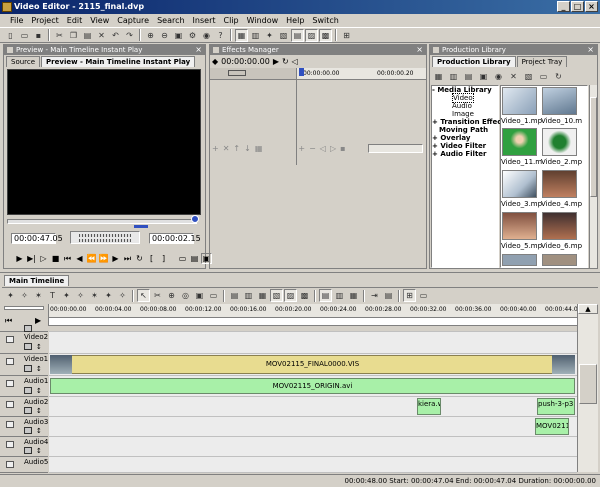 The height and width of the screenshot is (487, 600). What do you see at coordinates (139, 258) in the screenshot?
I see `loop-icon: ↻` at bounding box center [139, 258].